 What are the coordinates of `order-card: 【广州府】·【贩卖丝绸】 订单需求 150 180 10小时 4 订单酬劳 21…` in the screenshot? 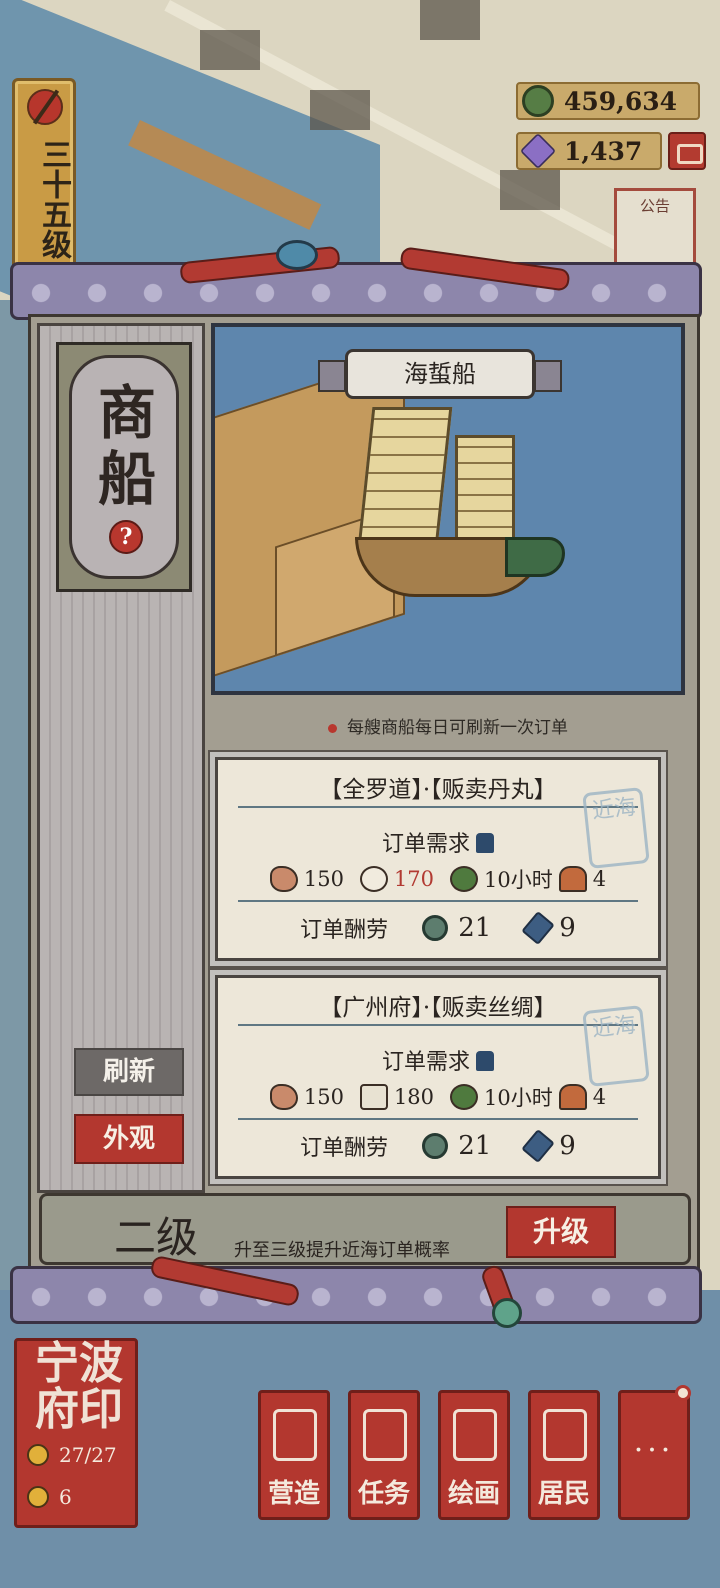 It's located at (438, 1077).